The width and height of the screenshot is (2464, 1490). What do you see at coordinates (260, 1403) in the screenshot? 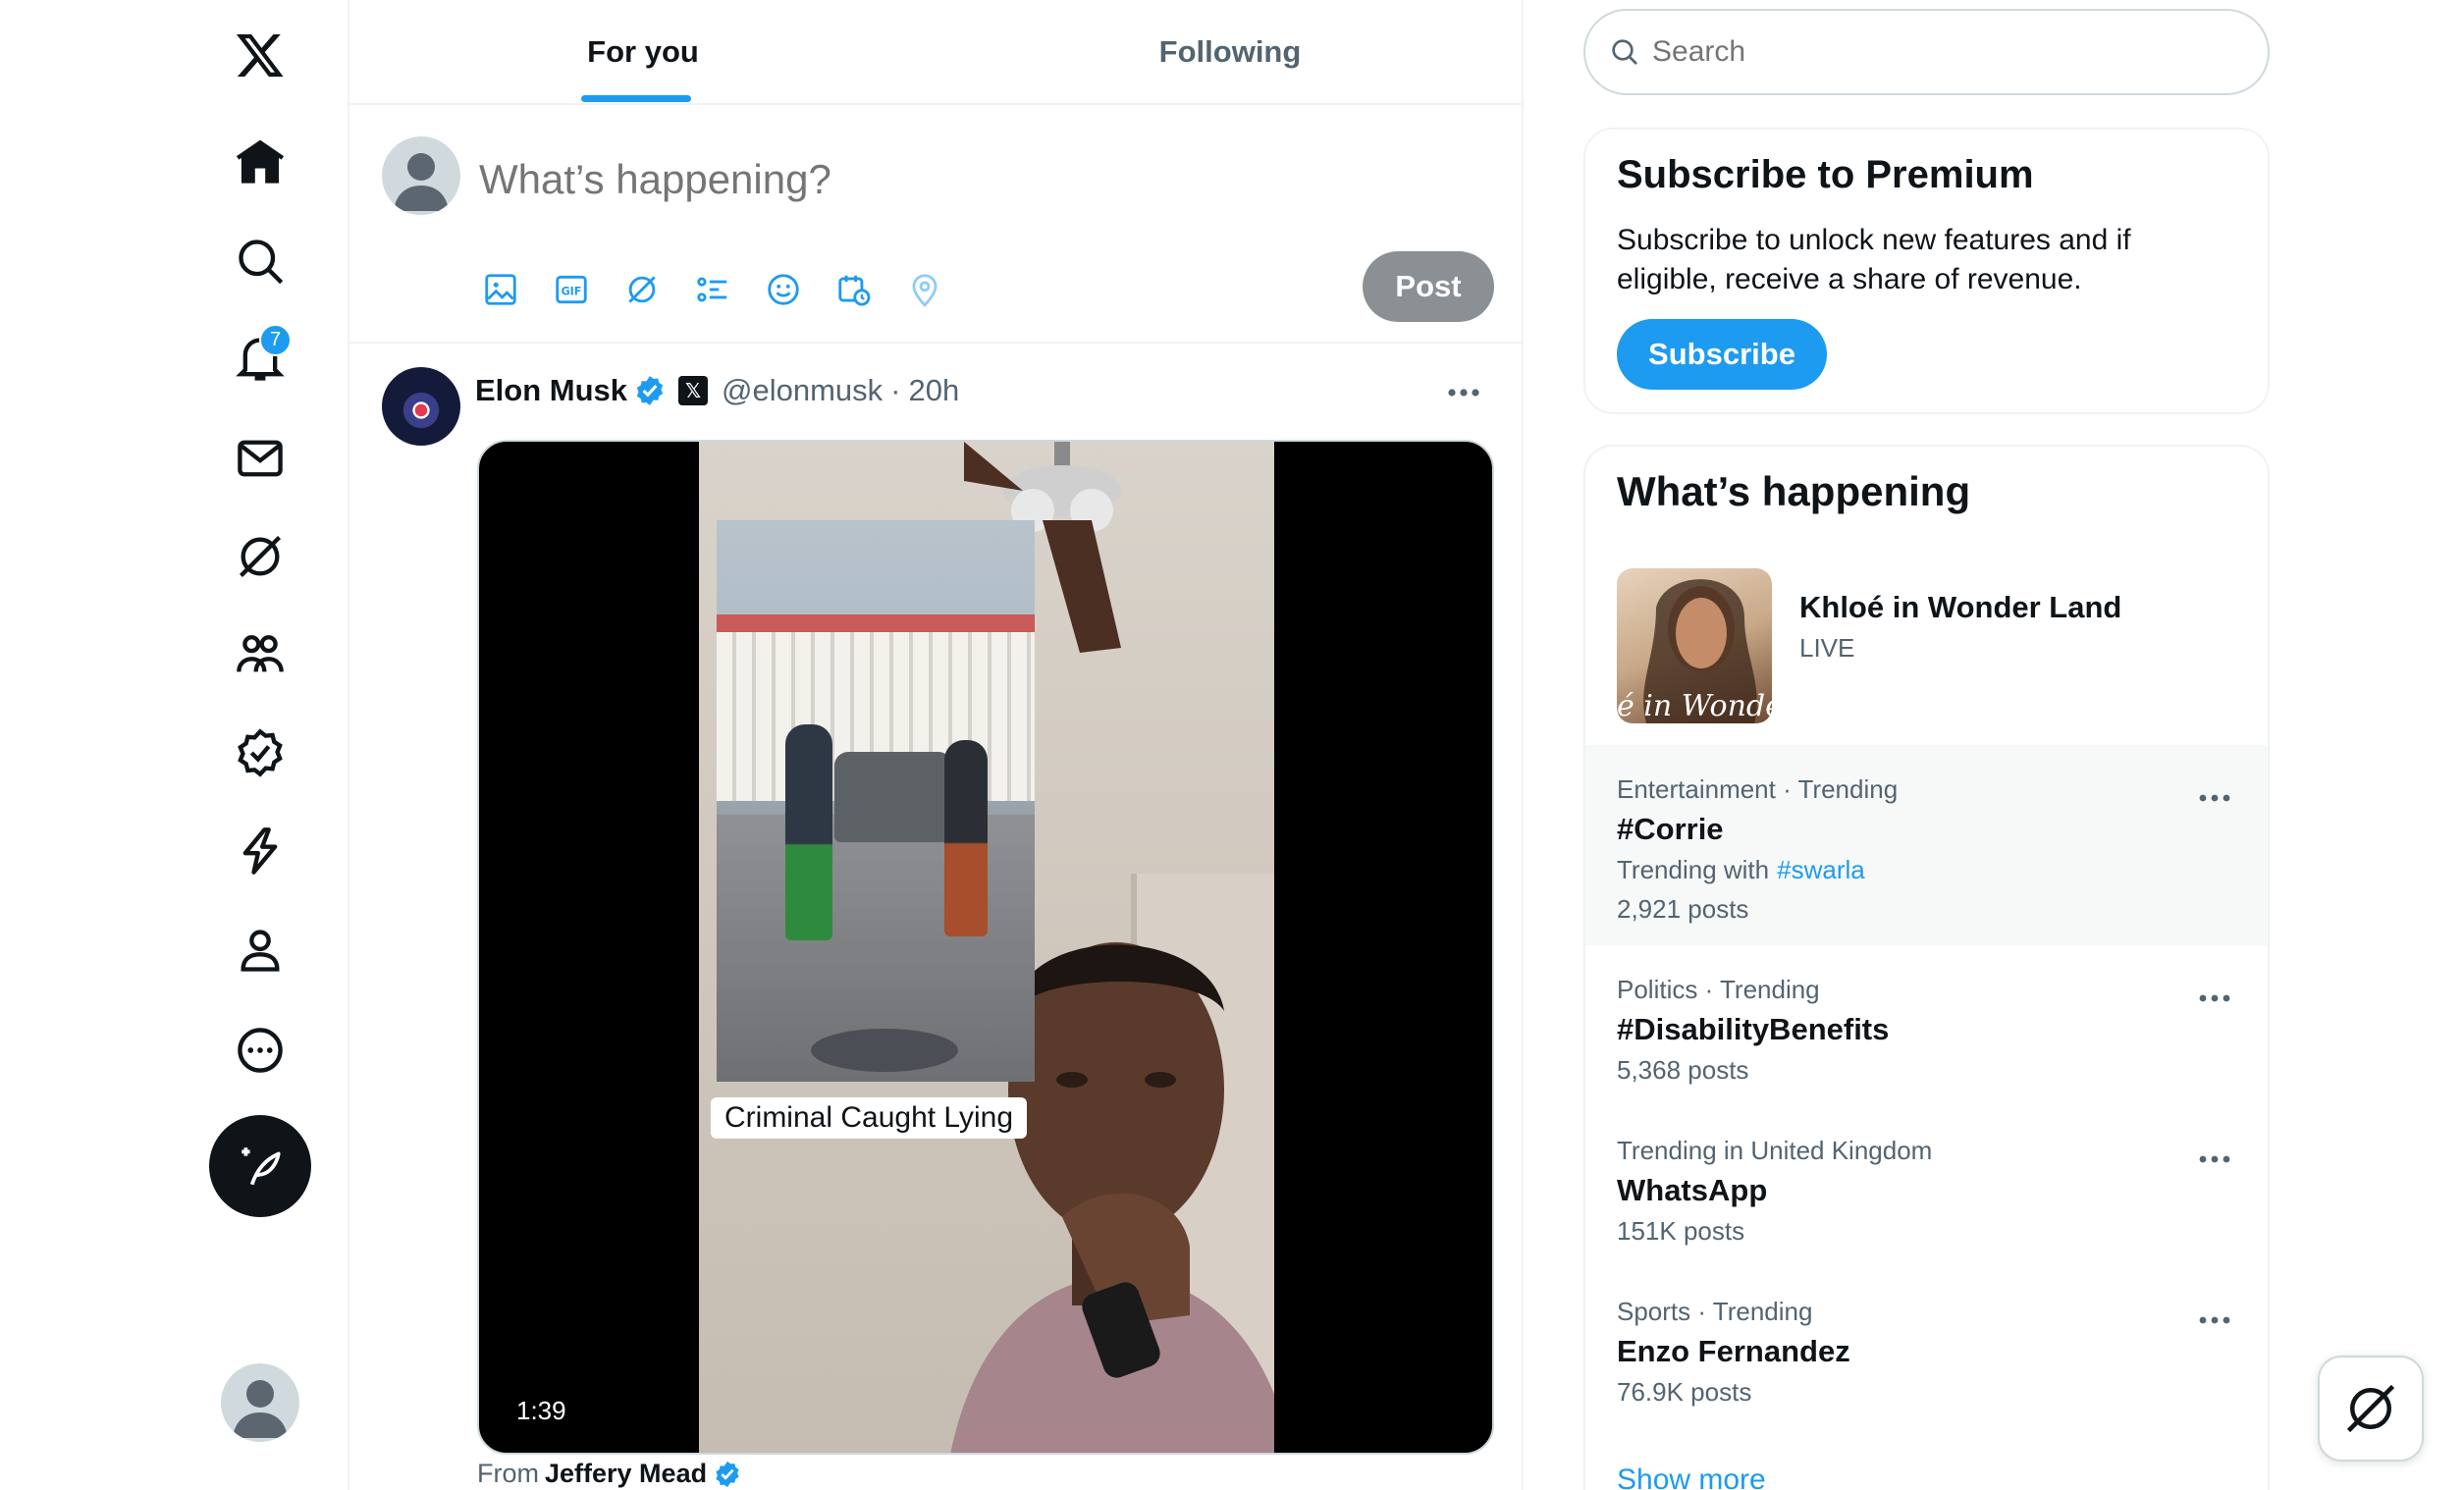
I see `account-avatar` at bounding box center [260, 1403].